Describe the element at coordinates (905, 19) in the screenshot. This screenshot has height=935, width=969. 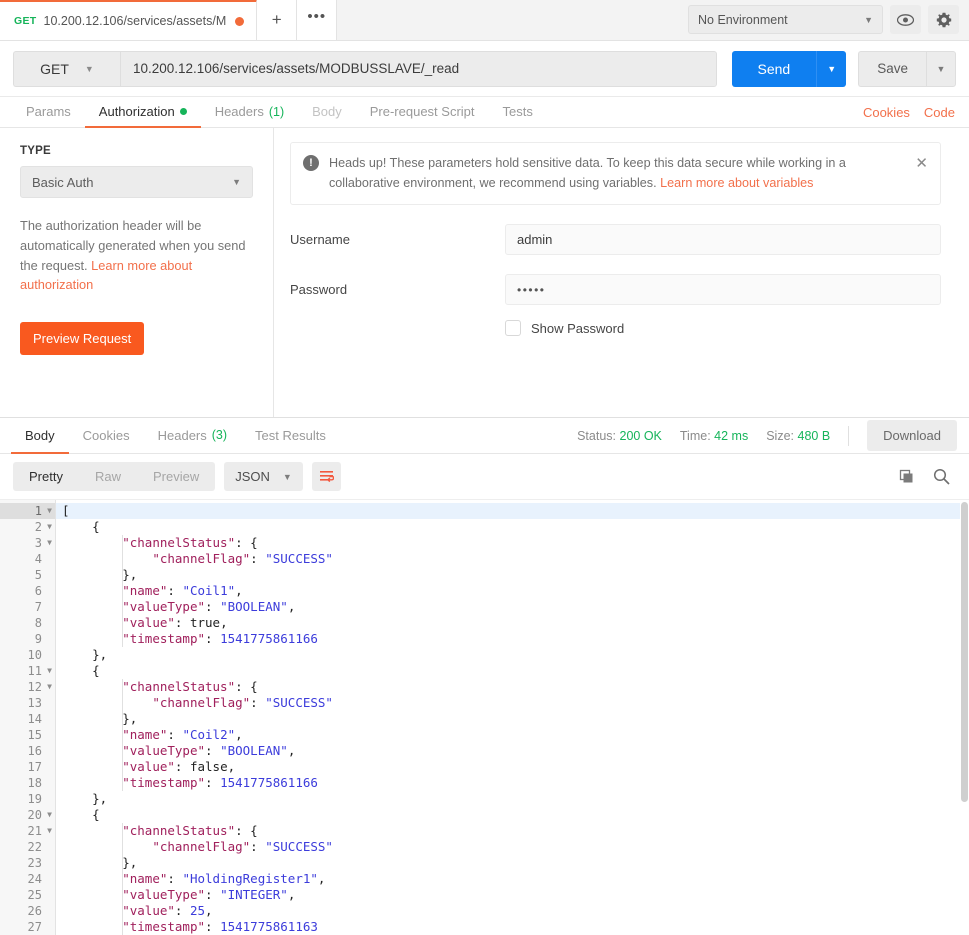
I see `environment-quick-look-button` at that location.